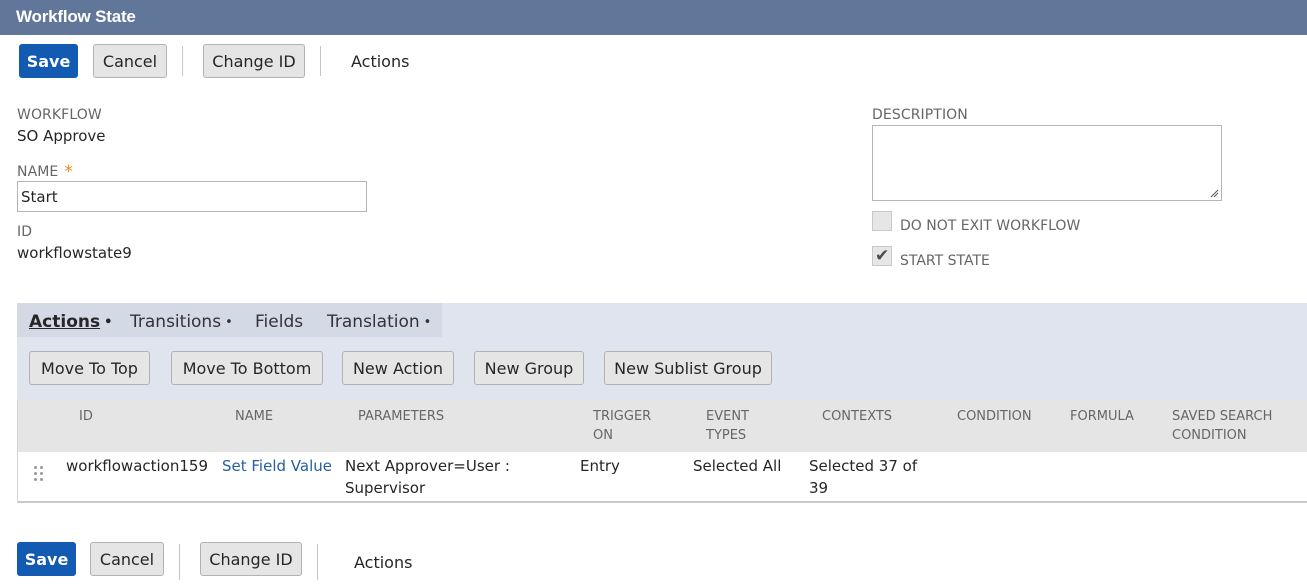 This screenshot has height=585, width=1307. Describe the element at coordinates (427, 477) in the screenshot. I see `row-parameters: Next Approver=User : Supervisor` at that location.